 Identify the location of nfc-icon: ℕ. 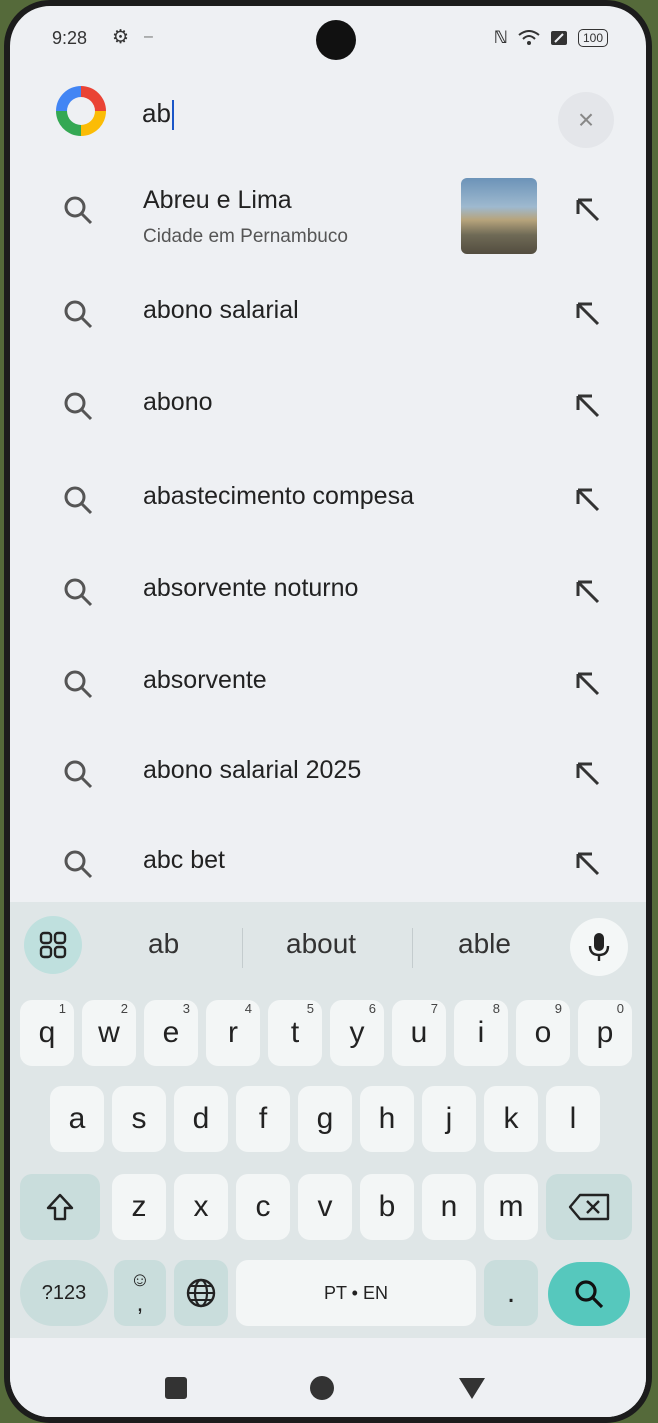
(500, 37).